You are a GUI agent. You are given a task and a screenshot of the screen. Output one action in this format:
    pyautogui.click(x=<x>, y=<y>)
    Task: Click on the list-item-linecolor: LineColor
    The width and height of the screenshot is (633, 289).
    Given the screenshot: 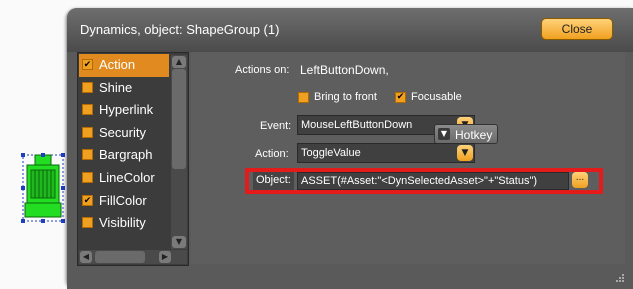 What is the action you would take?
    pyautogui.click(x=124, y=178)
    